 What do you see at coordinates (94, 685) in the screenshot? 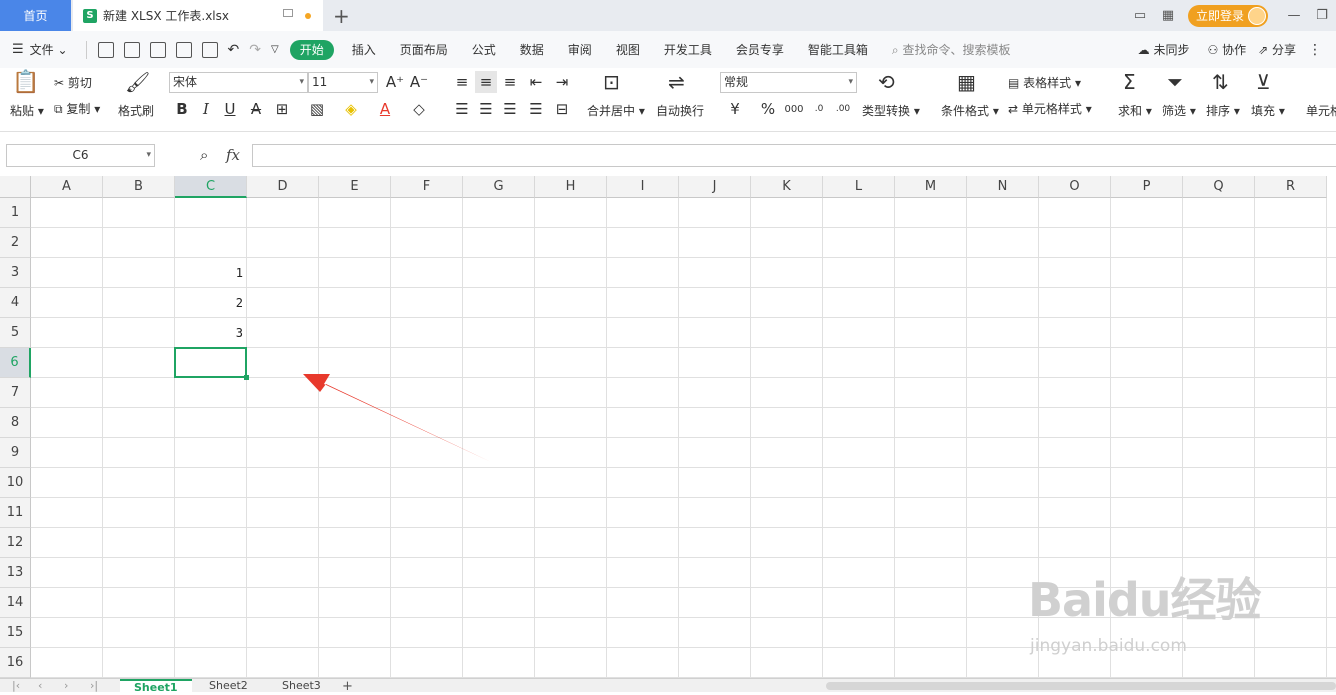
I see `last-sheet-icon: ›|` at bounding box center [94, 685].